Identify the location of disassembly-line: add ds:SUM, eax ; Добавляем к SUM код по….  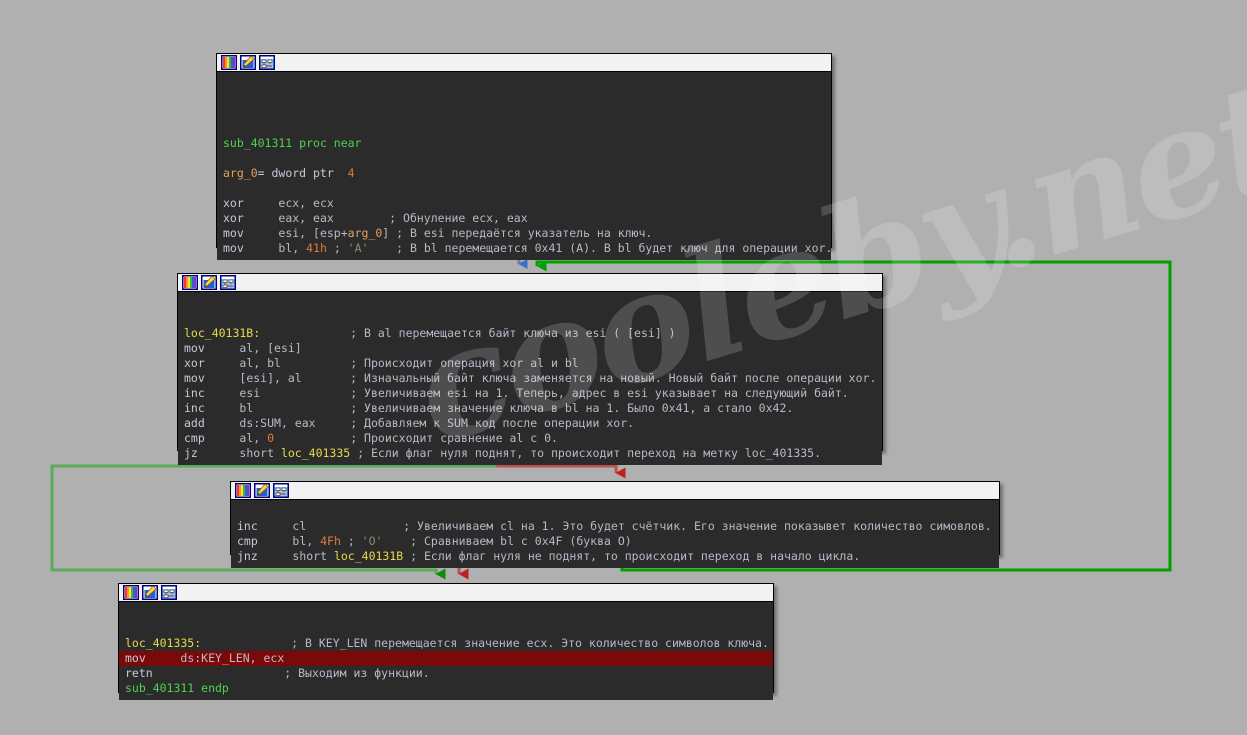
(530, 423).